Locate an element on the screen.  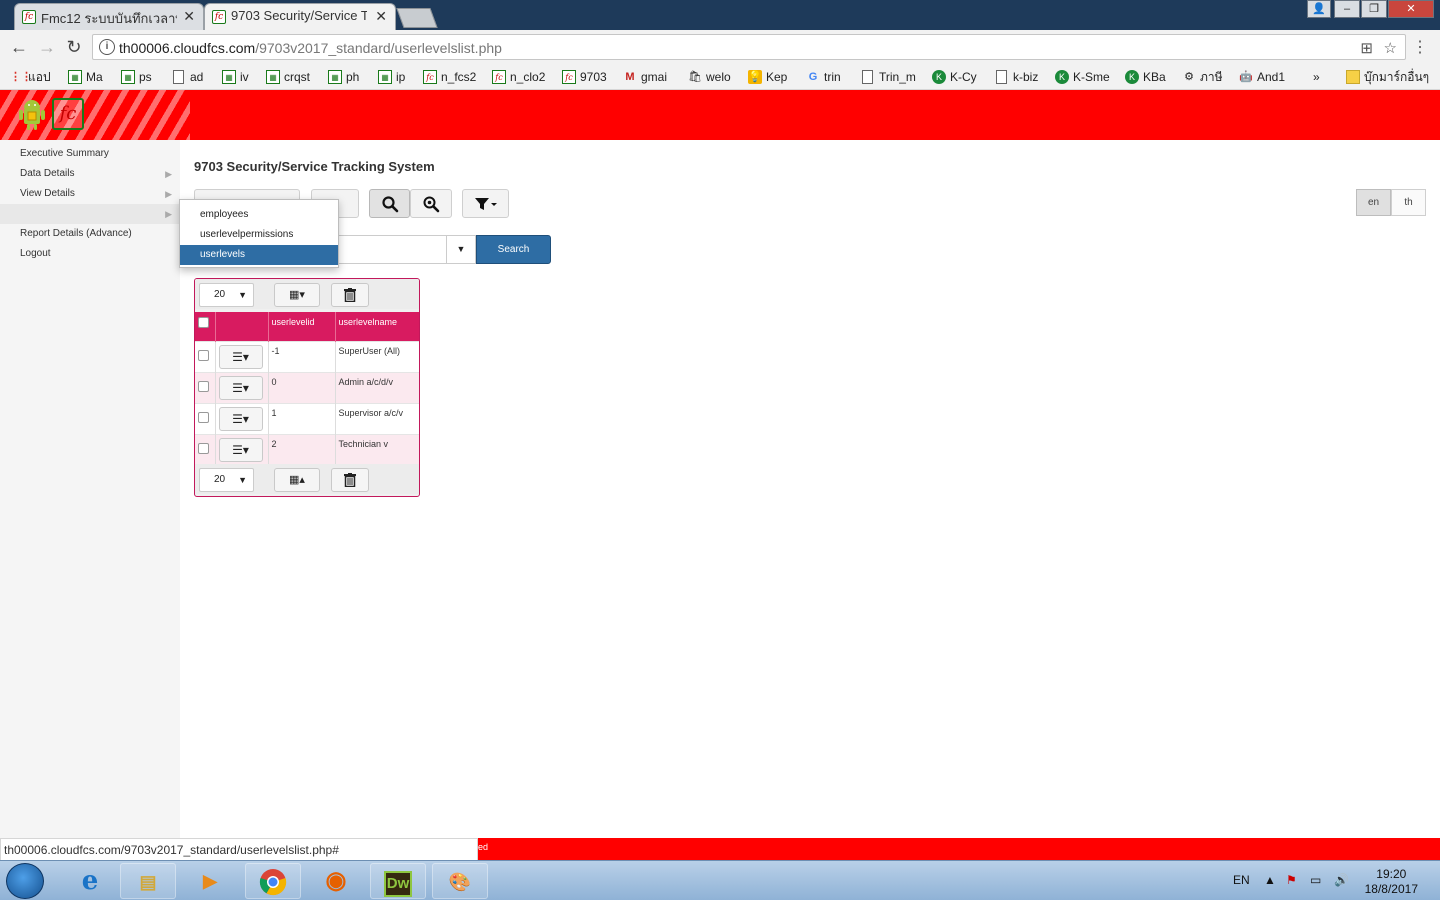
kbank-icon: K is located at coordinates (1132, 77).